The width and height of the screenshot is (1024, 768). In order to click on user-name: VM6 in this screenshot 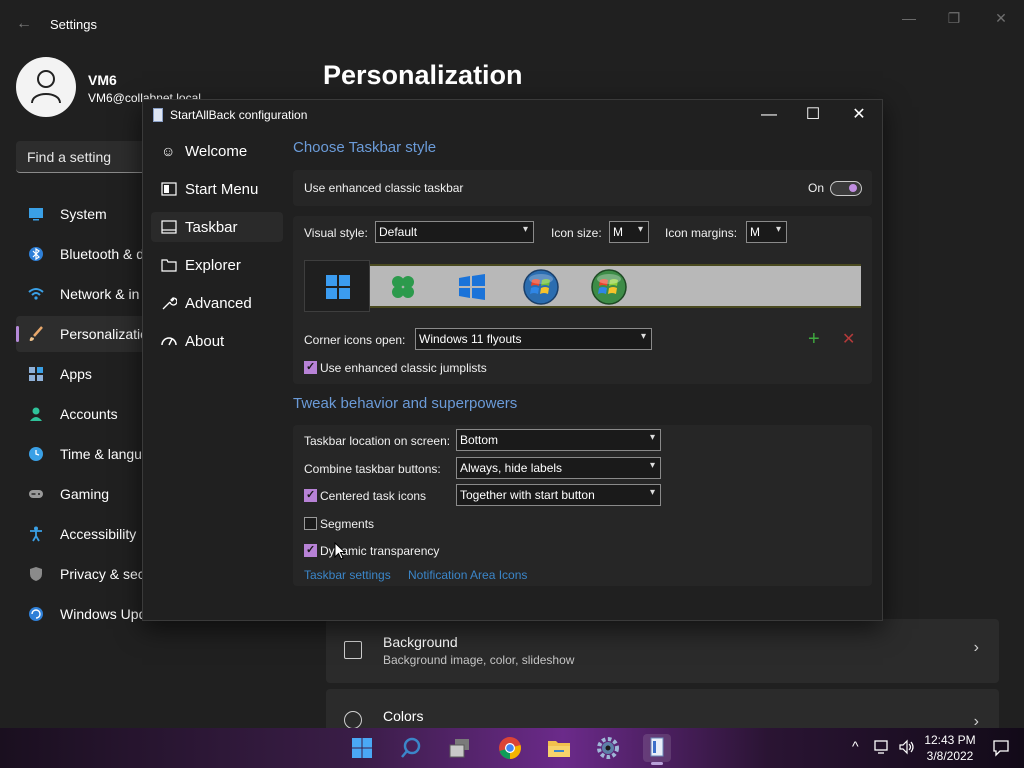, I will do `click(102, 80)`.